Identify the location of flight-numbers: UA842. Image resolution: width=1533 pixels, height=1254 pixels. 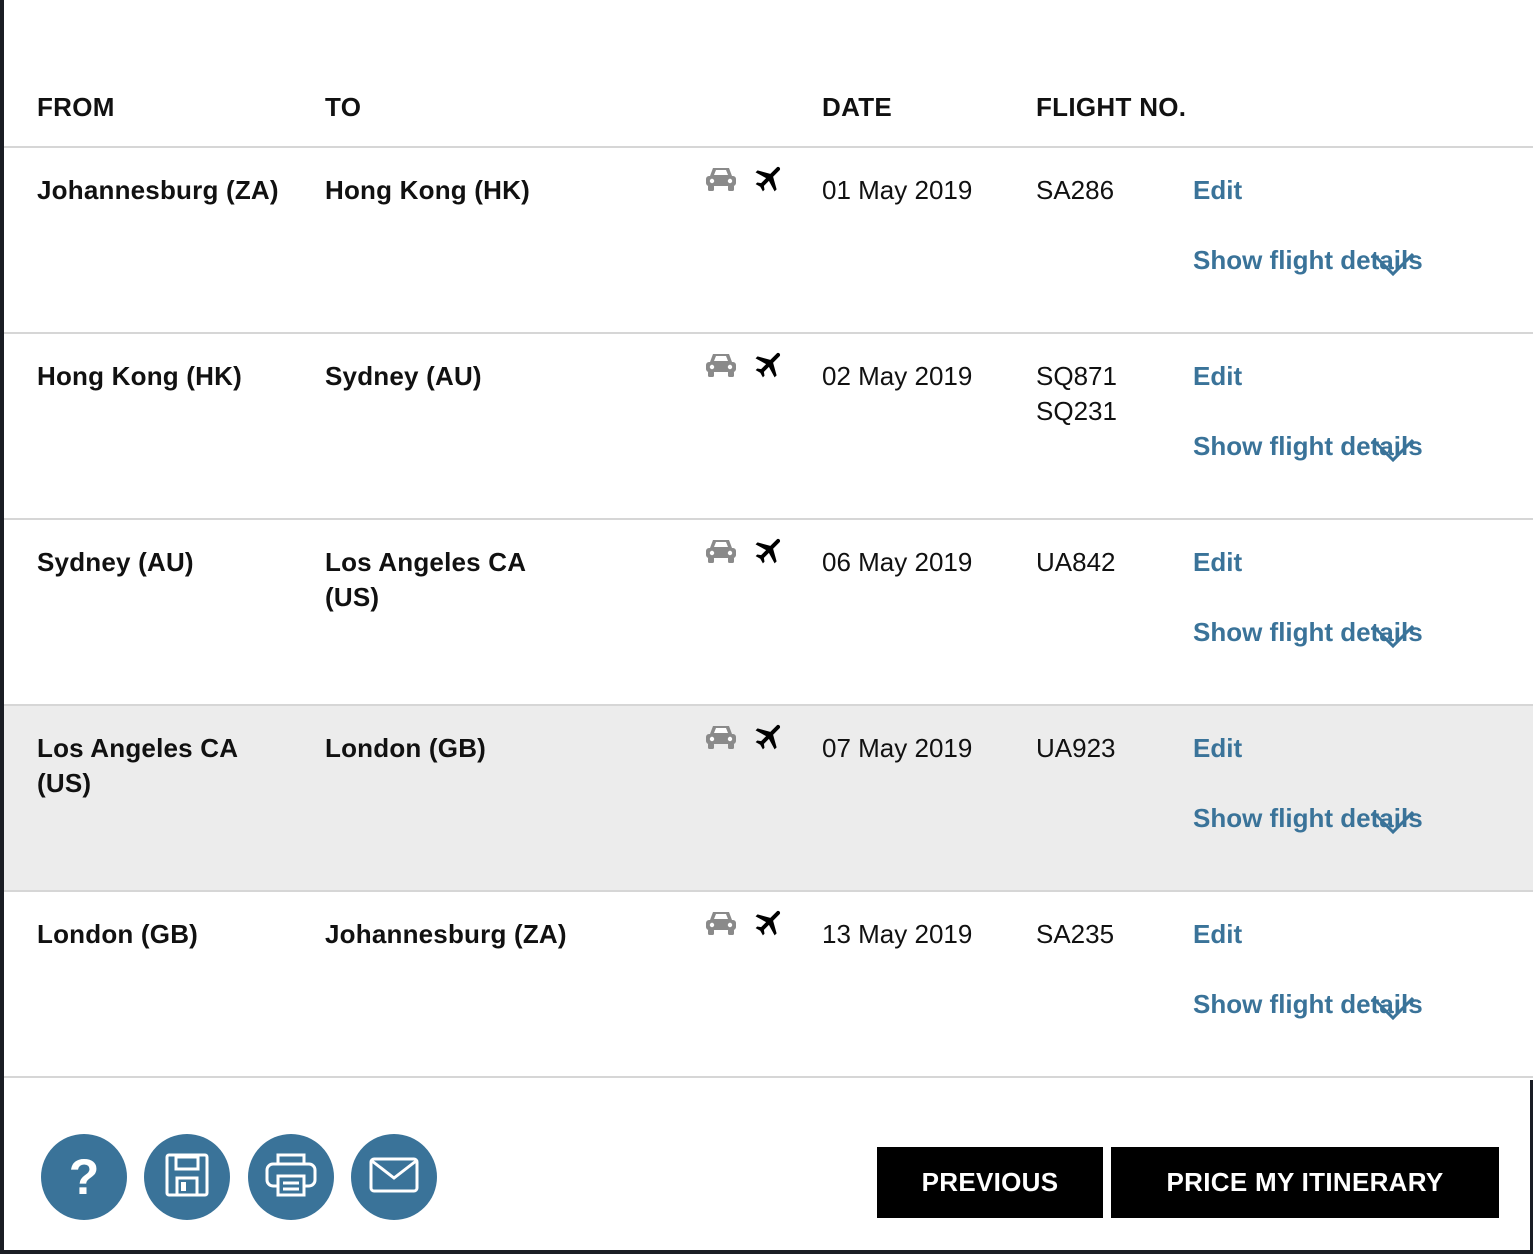
(1106, 562).